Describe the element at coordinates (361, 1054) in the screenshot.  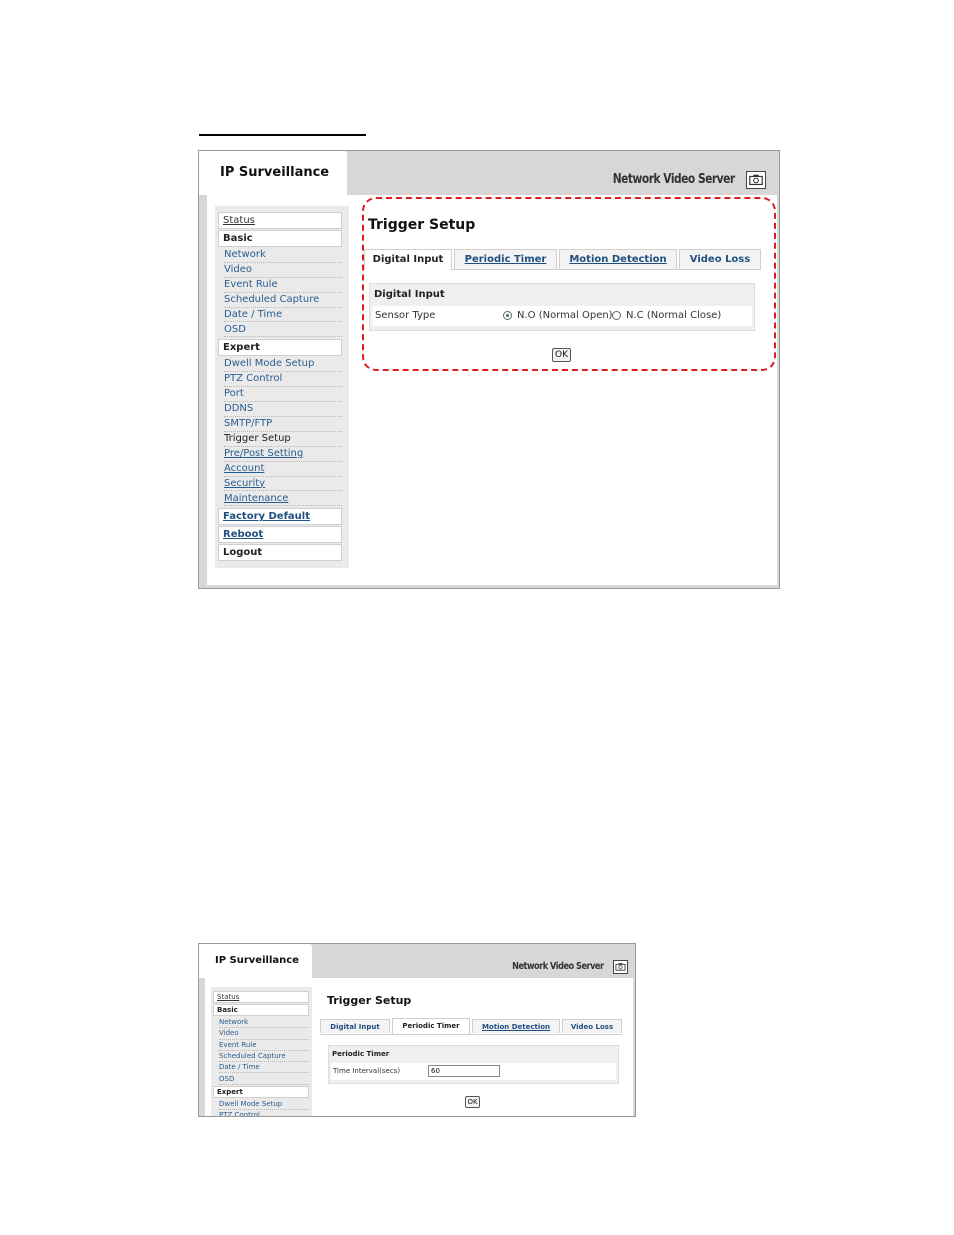
I see `section-title: Periodic Timer` at that location.